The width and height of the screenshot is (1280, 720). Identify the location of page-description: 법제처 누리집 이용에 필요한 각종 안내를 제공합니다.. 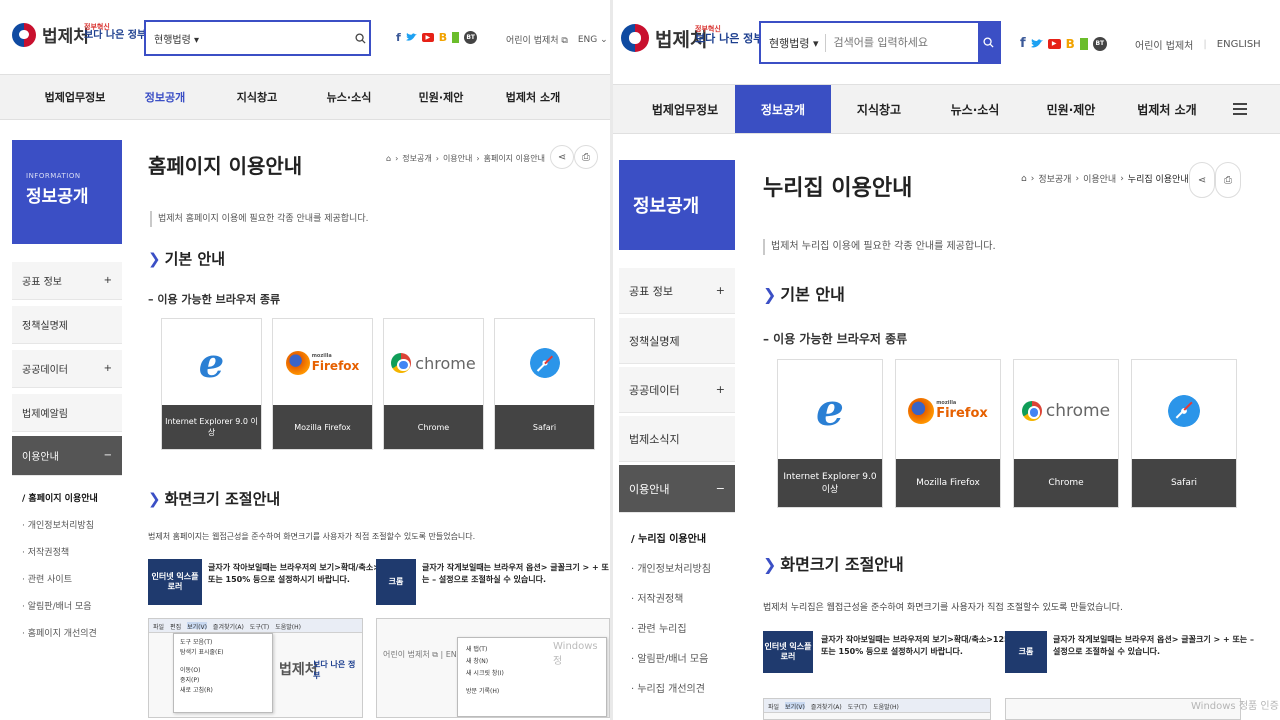
(879, 247).